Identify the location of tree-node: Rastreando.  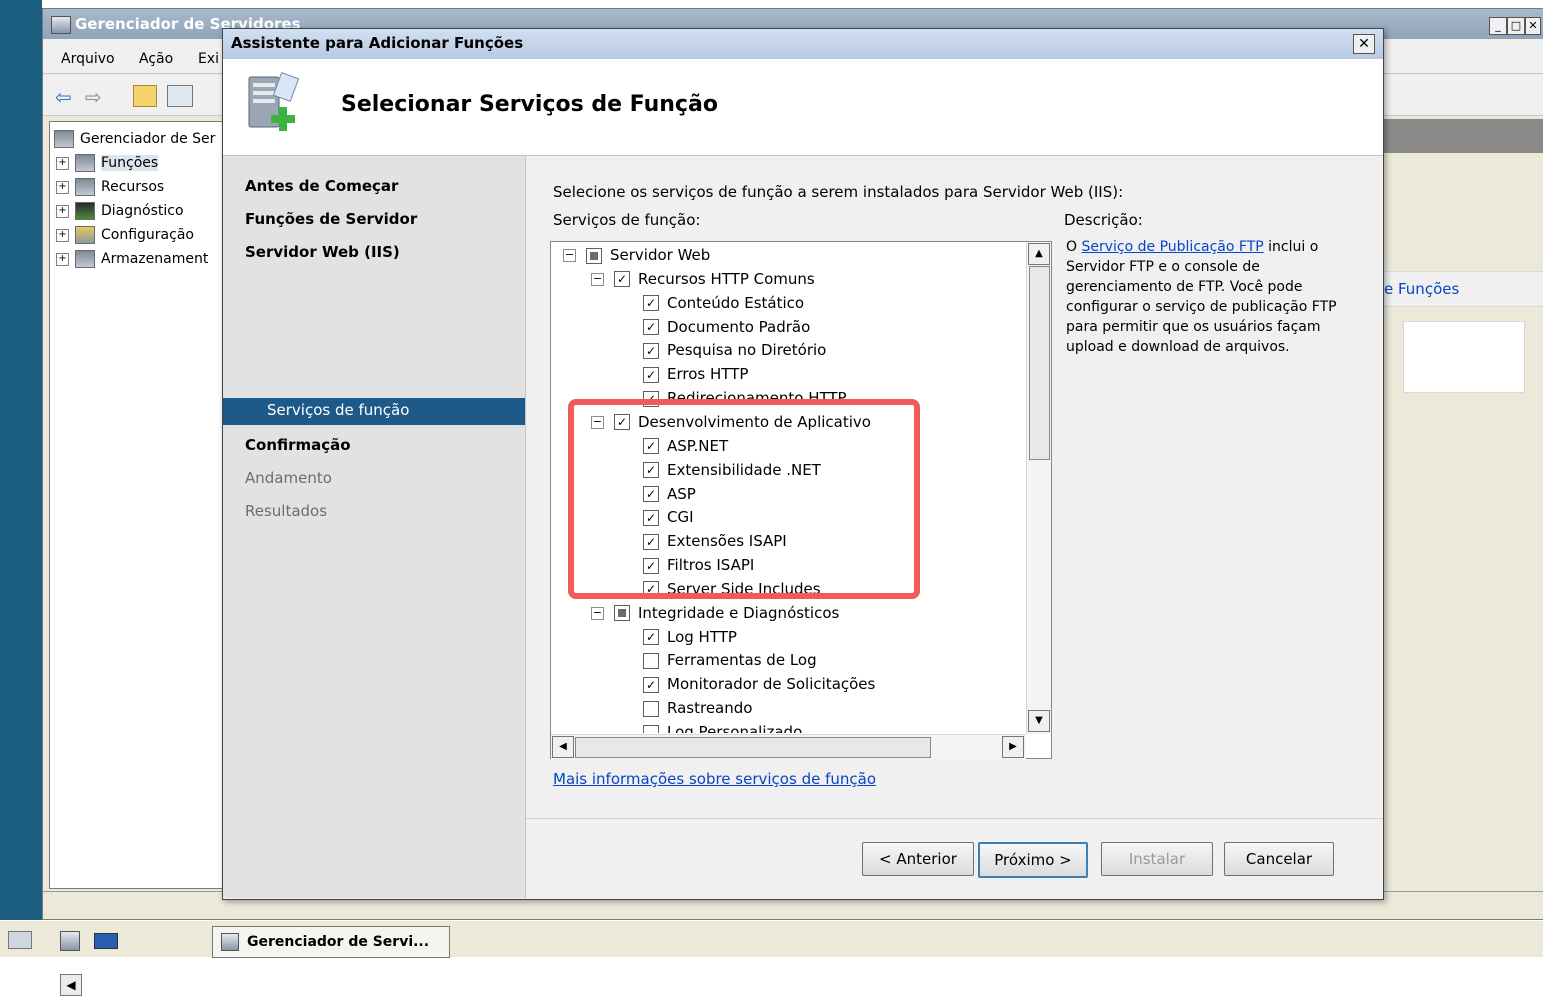
(697, 708).